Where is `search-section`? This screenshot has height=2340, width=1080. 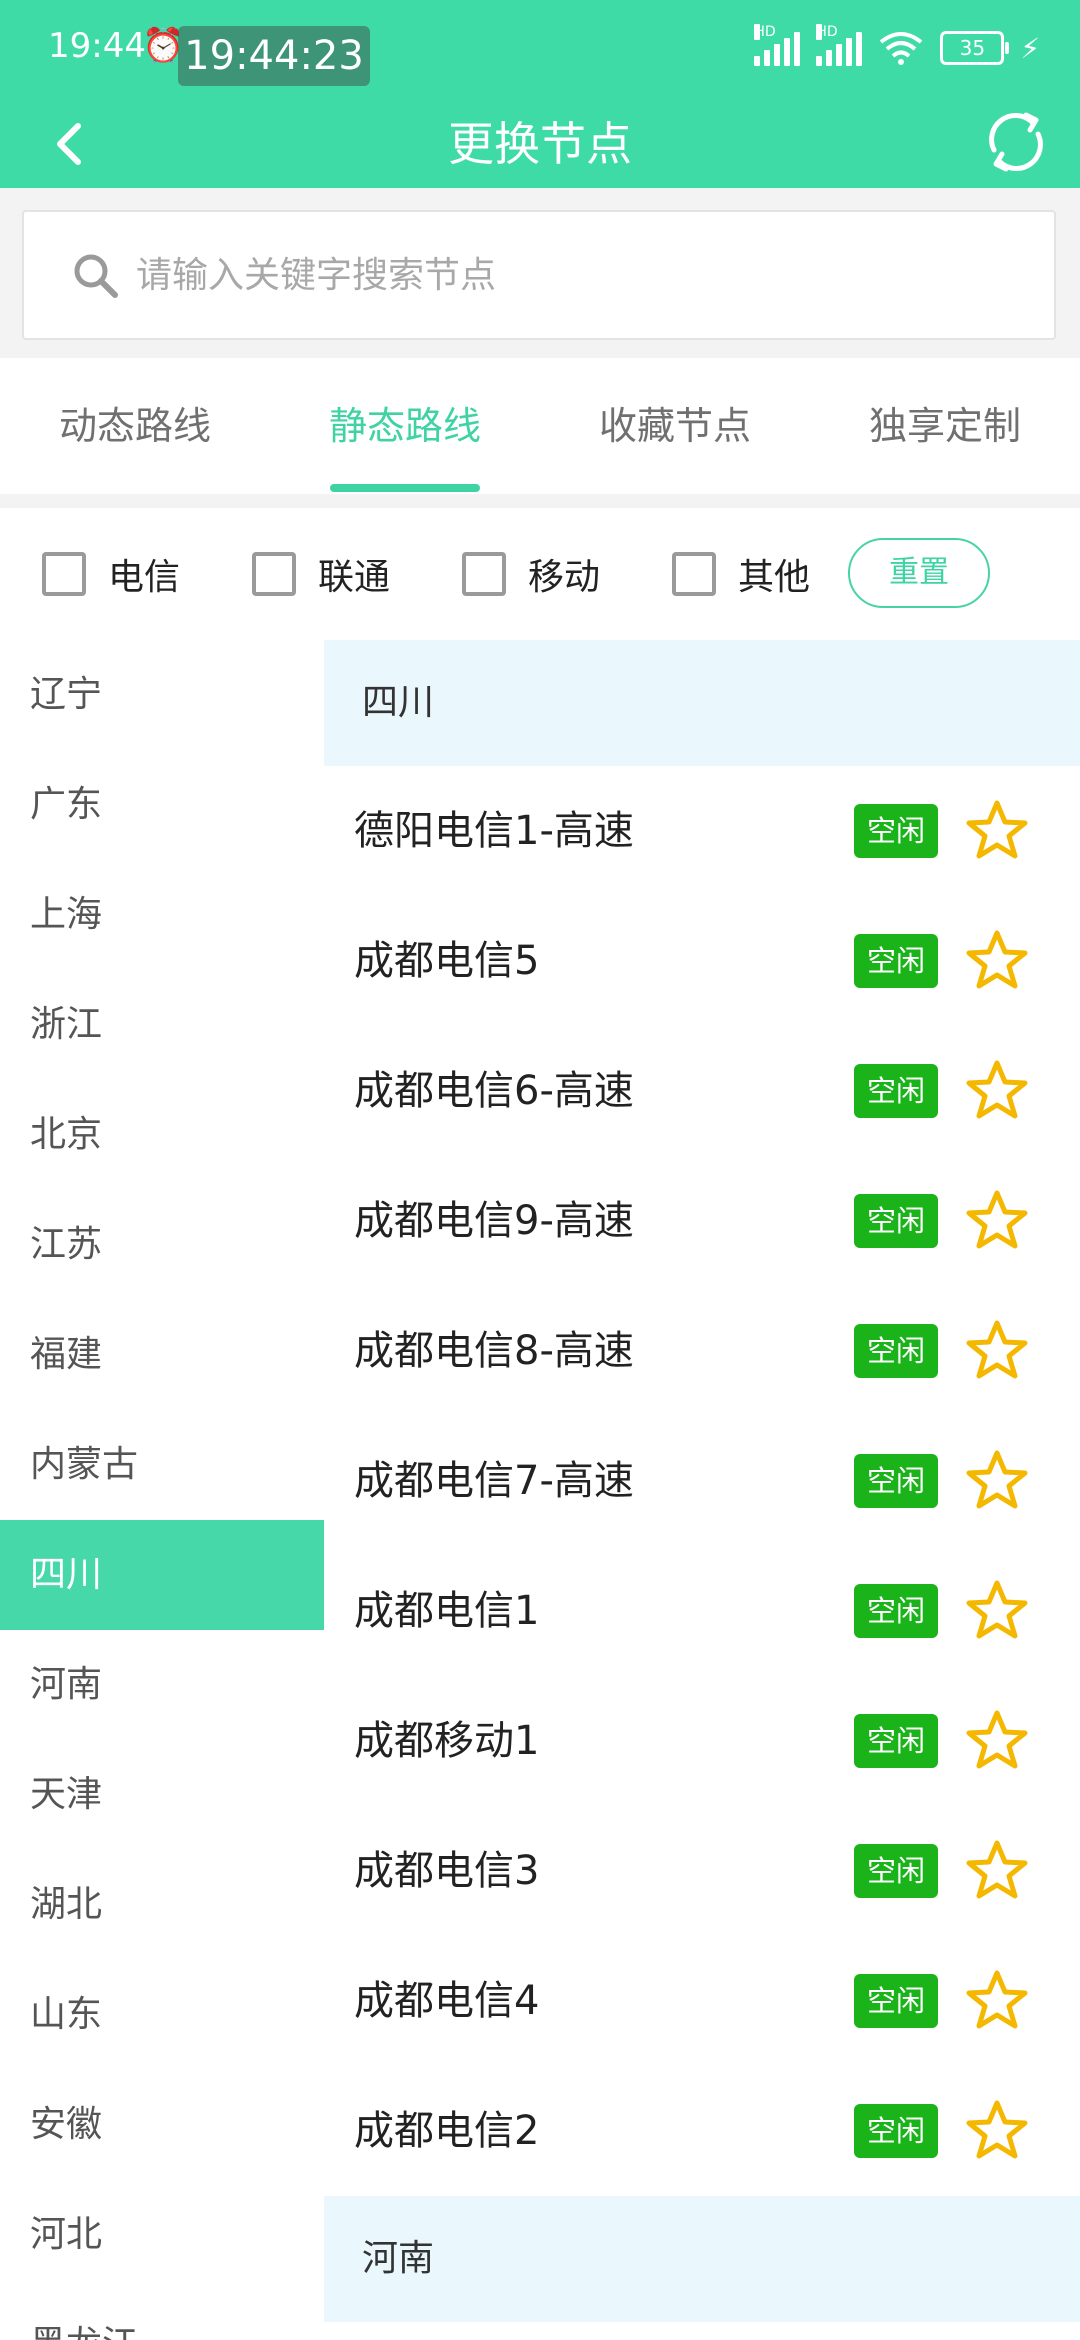
search-section is located at coordinates (540, 273).